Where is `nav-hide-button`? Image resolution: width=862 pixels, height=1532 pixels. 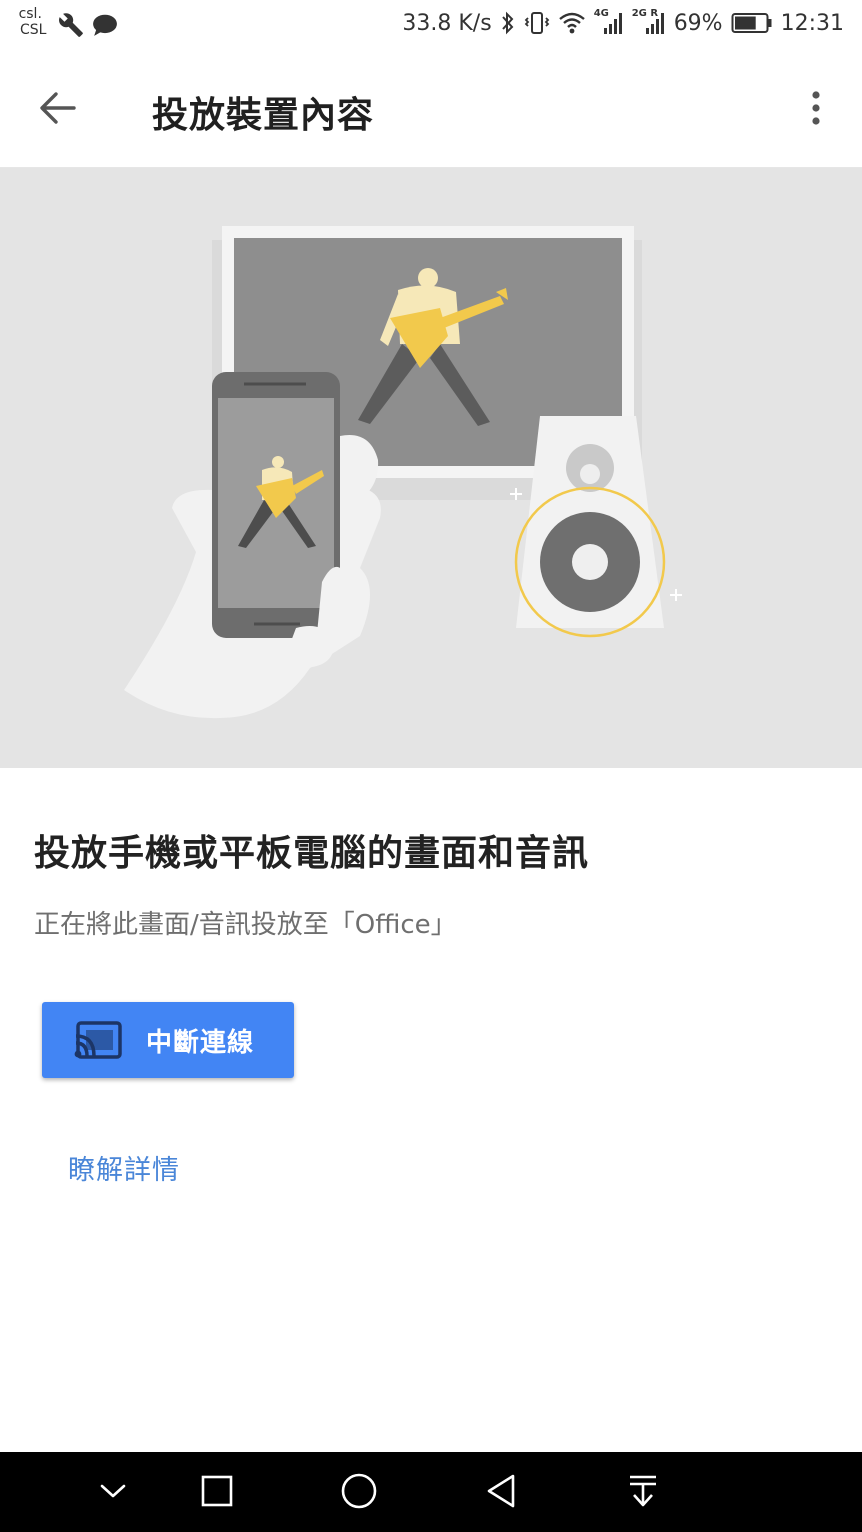 nav-hide-button is located at coordinates (113, 1493).